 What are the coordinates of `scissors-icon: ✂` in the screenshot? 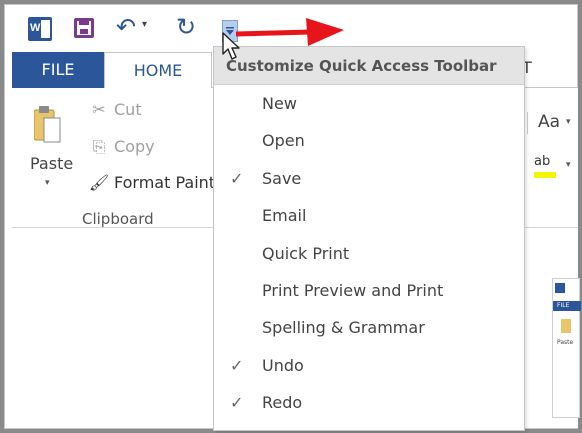 It's located at (99, 109).